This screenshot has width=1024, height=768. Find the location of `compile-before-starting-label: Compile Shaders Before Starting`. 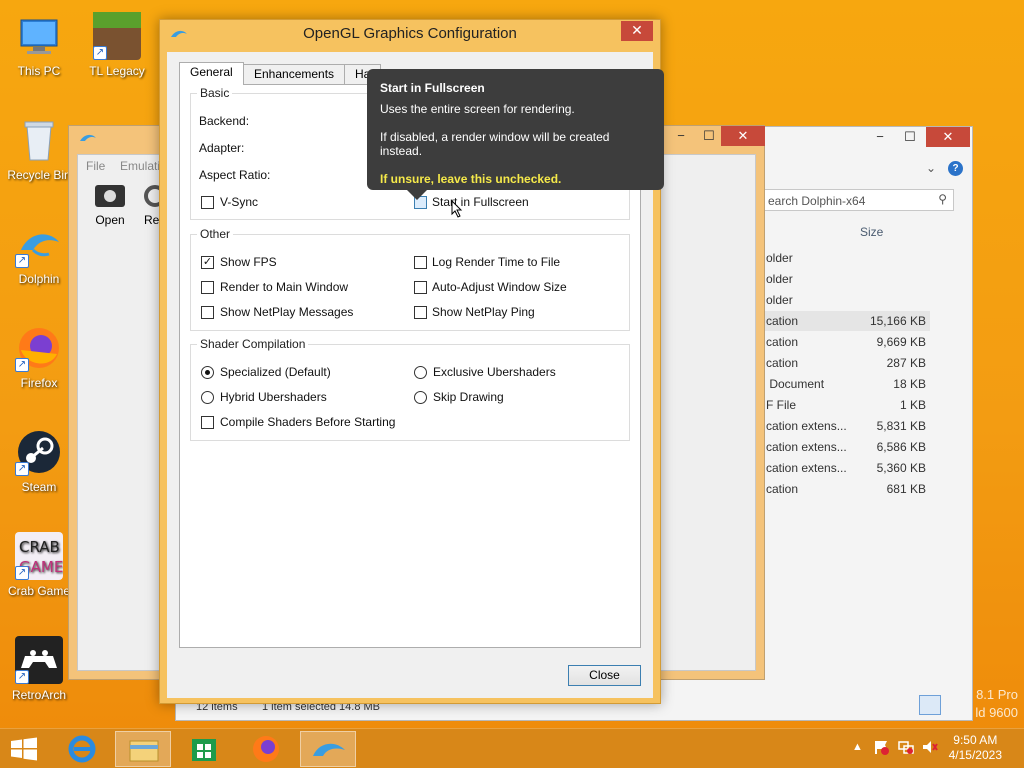

compile-before-starting-label: Compile Shaders Before Starting is located at coordinates (307, 422).